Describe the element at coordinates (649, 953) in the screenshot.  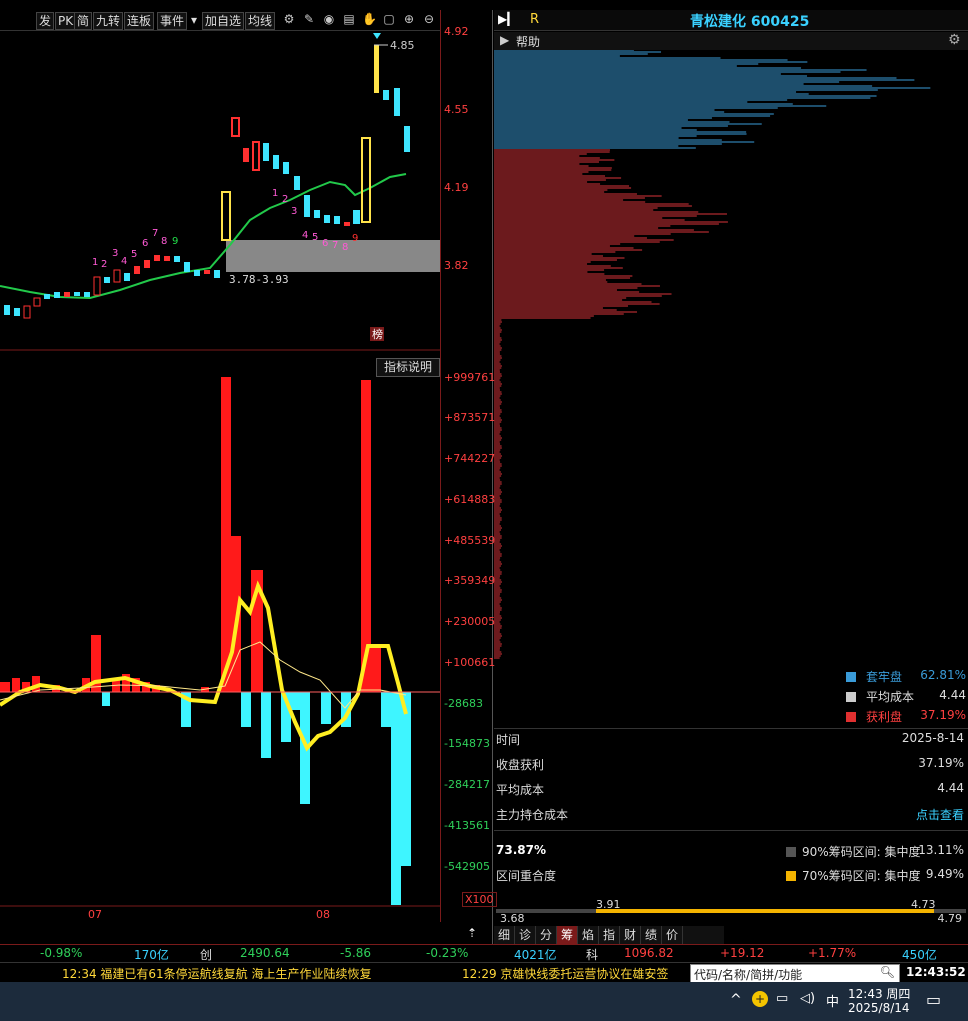
I see `ticker-value: 1096.82` at that location.